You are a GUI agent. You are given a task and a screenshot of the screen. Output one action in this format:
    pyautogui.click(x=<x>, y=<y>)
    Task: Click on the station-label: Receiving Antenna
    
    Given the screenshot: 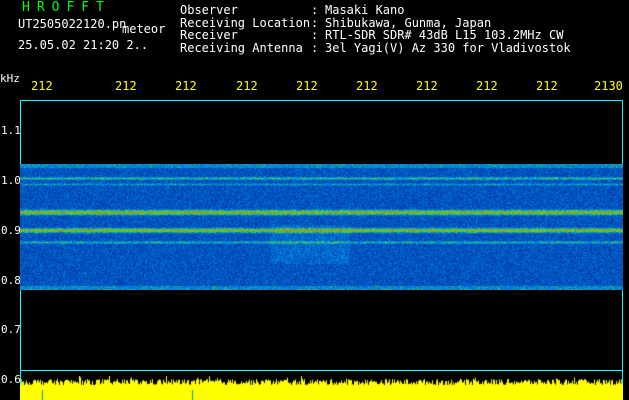 What is the action you would take?
    pyautogui.click(x=241, y=47)
    